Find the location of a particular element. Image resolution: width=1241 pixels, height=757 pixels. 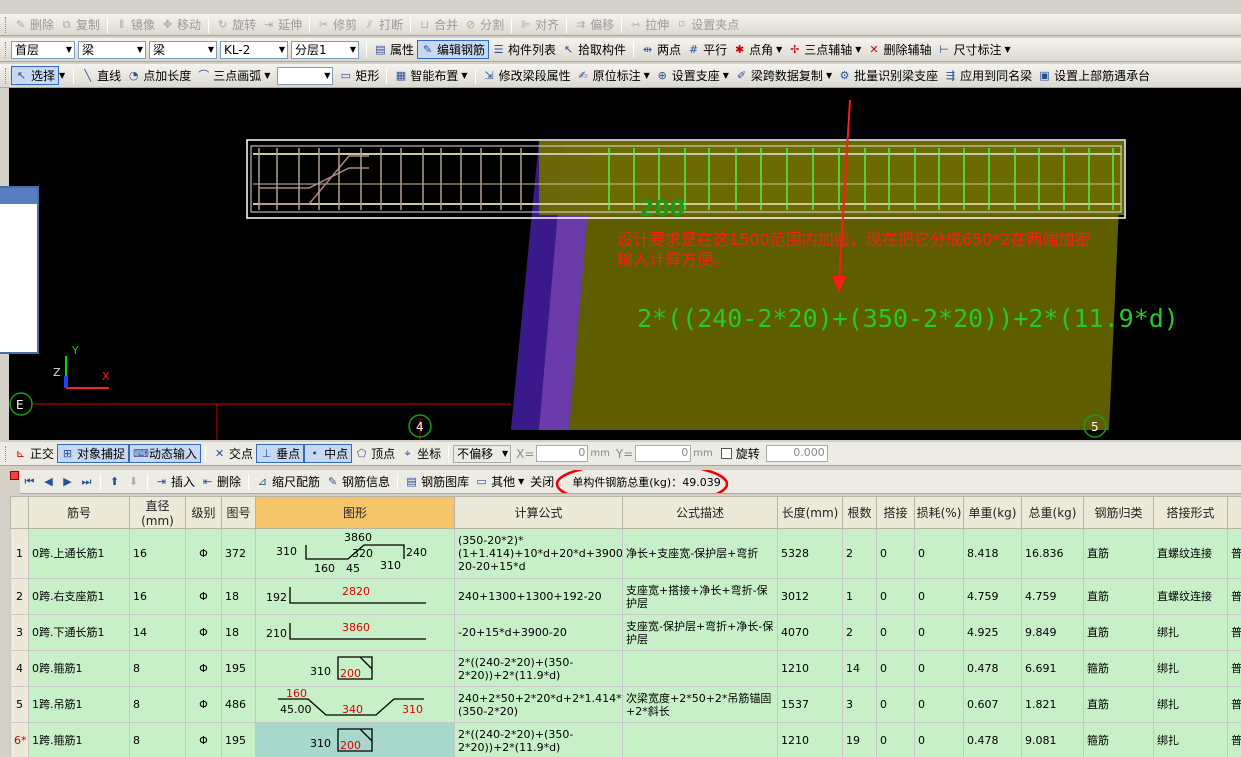

smart-layout-button: ▦ 智能布置 ▼ is located at coordinates (430, 75).